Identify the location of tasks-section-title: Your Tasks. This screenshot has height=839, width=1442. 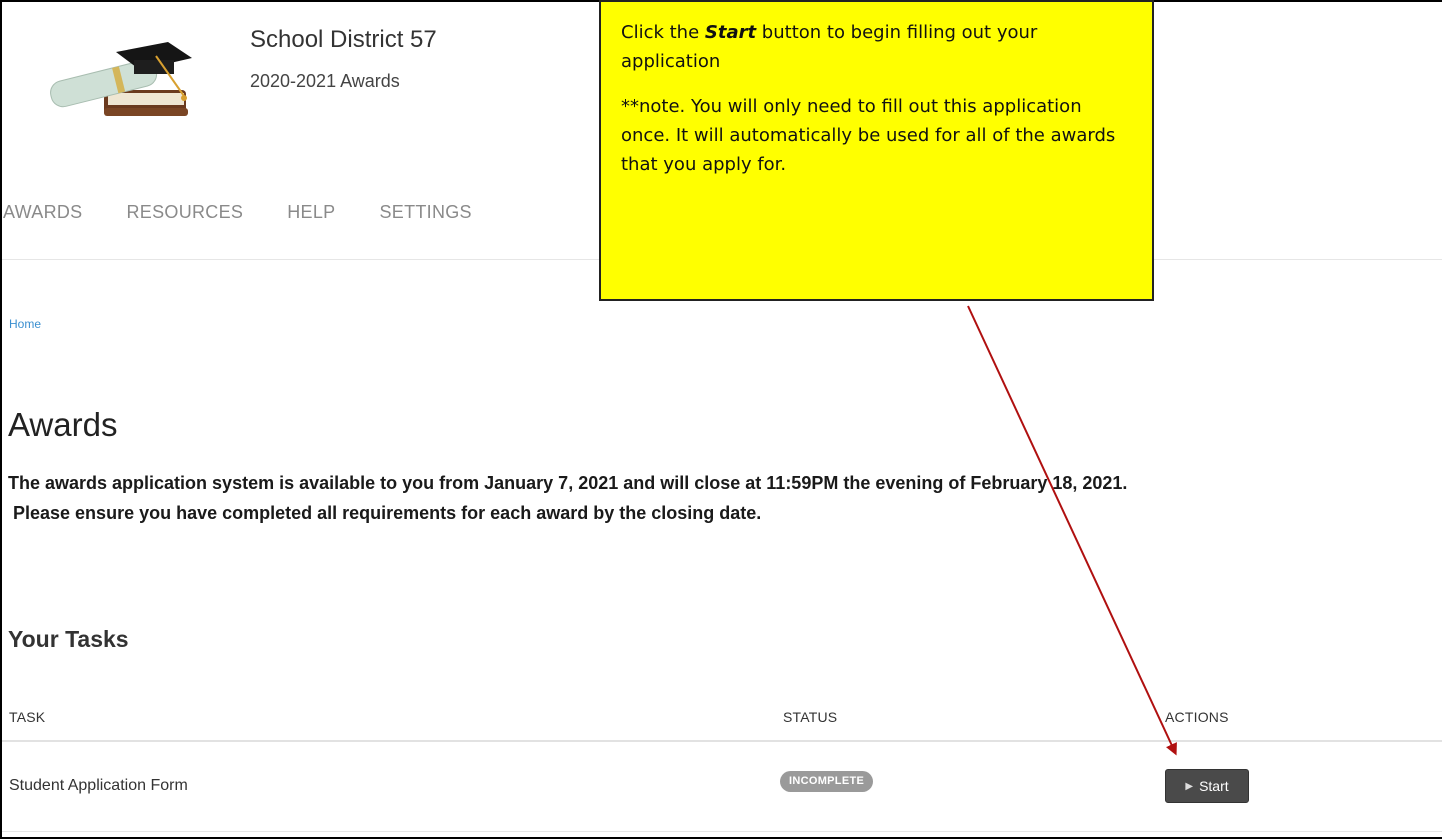
(68, 639).